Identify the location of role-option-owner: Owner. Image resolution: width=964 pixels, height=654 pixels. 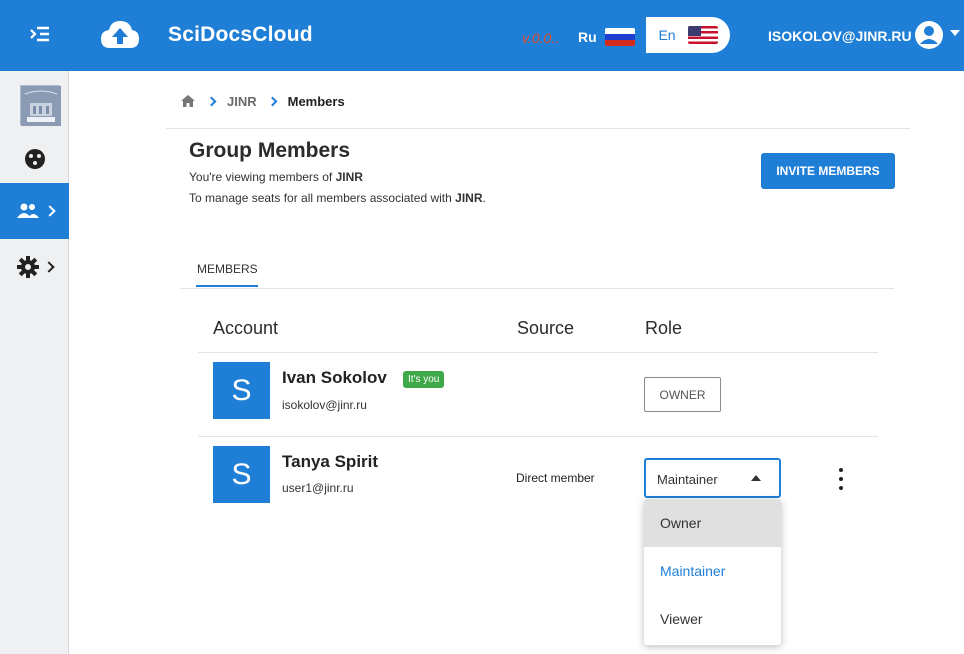
(712, 523).